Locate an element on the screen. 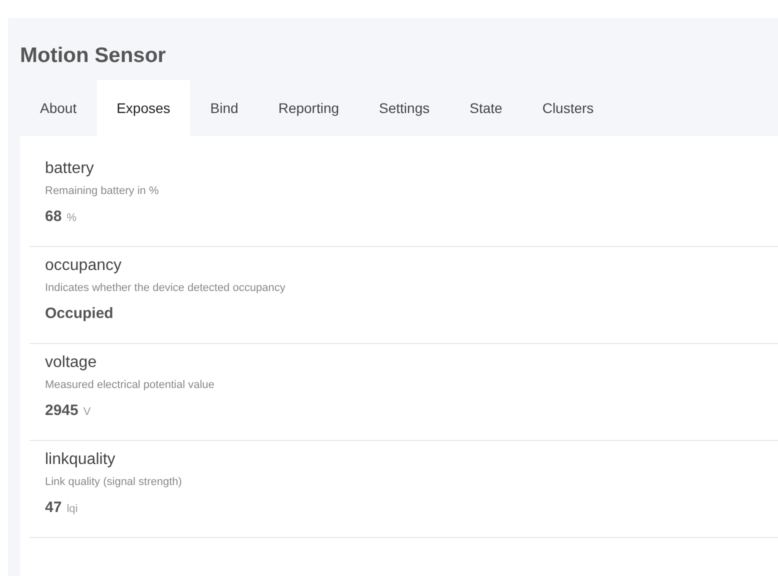  expose-value: 47 is located at coordinates (53, 508).